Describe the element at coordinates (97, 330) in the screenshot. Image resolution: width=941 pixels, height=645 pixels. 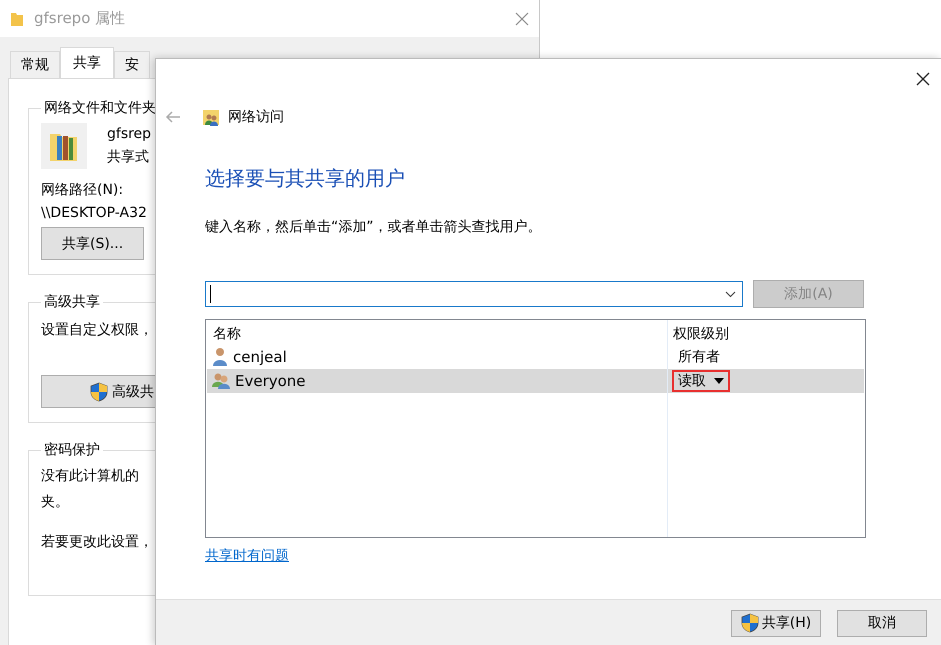
I see `group-text: 设置自定义权限，` at that location.